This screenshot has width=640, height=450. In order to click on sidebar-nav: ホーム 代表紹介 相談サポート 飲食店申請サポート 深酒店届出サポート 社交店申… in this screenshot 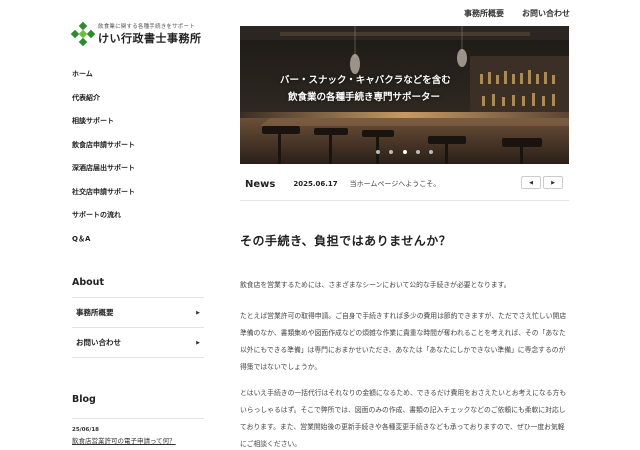, I will do `click(139, 162)`.